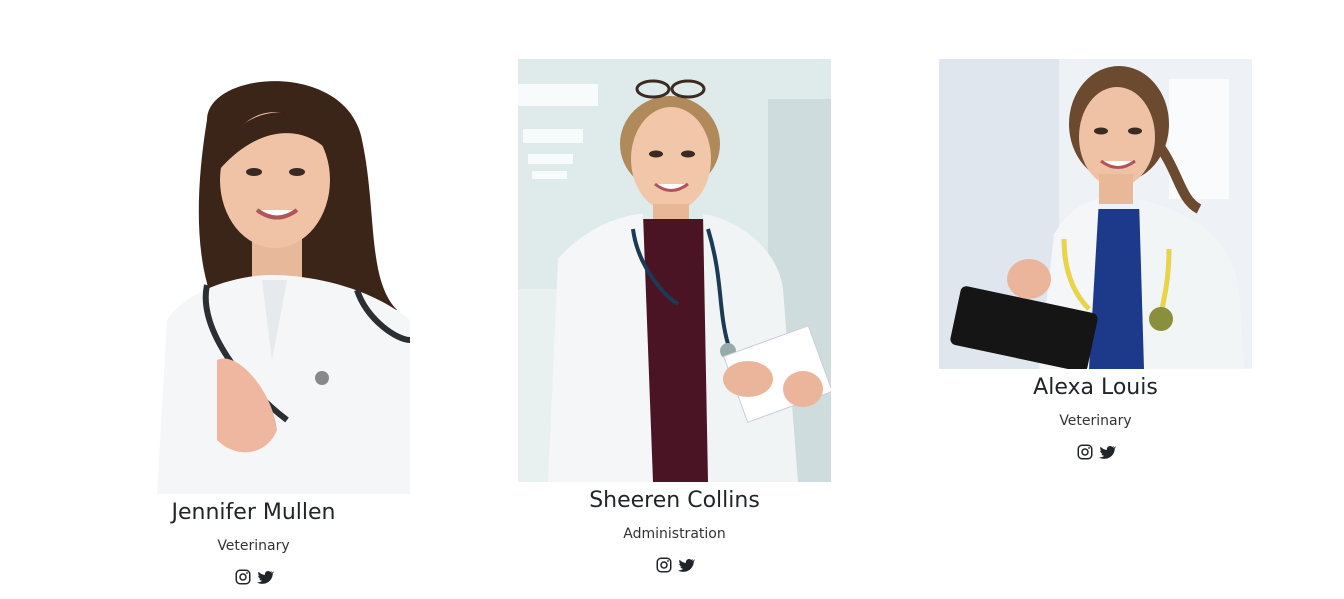 The image size is (1344, 599). What do you see at coordinates (1095, 387) in the screenshot?
I see `member-name: Alexa Louis` at bounding box center [1095, 387].